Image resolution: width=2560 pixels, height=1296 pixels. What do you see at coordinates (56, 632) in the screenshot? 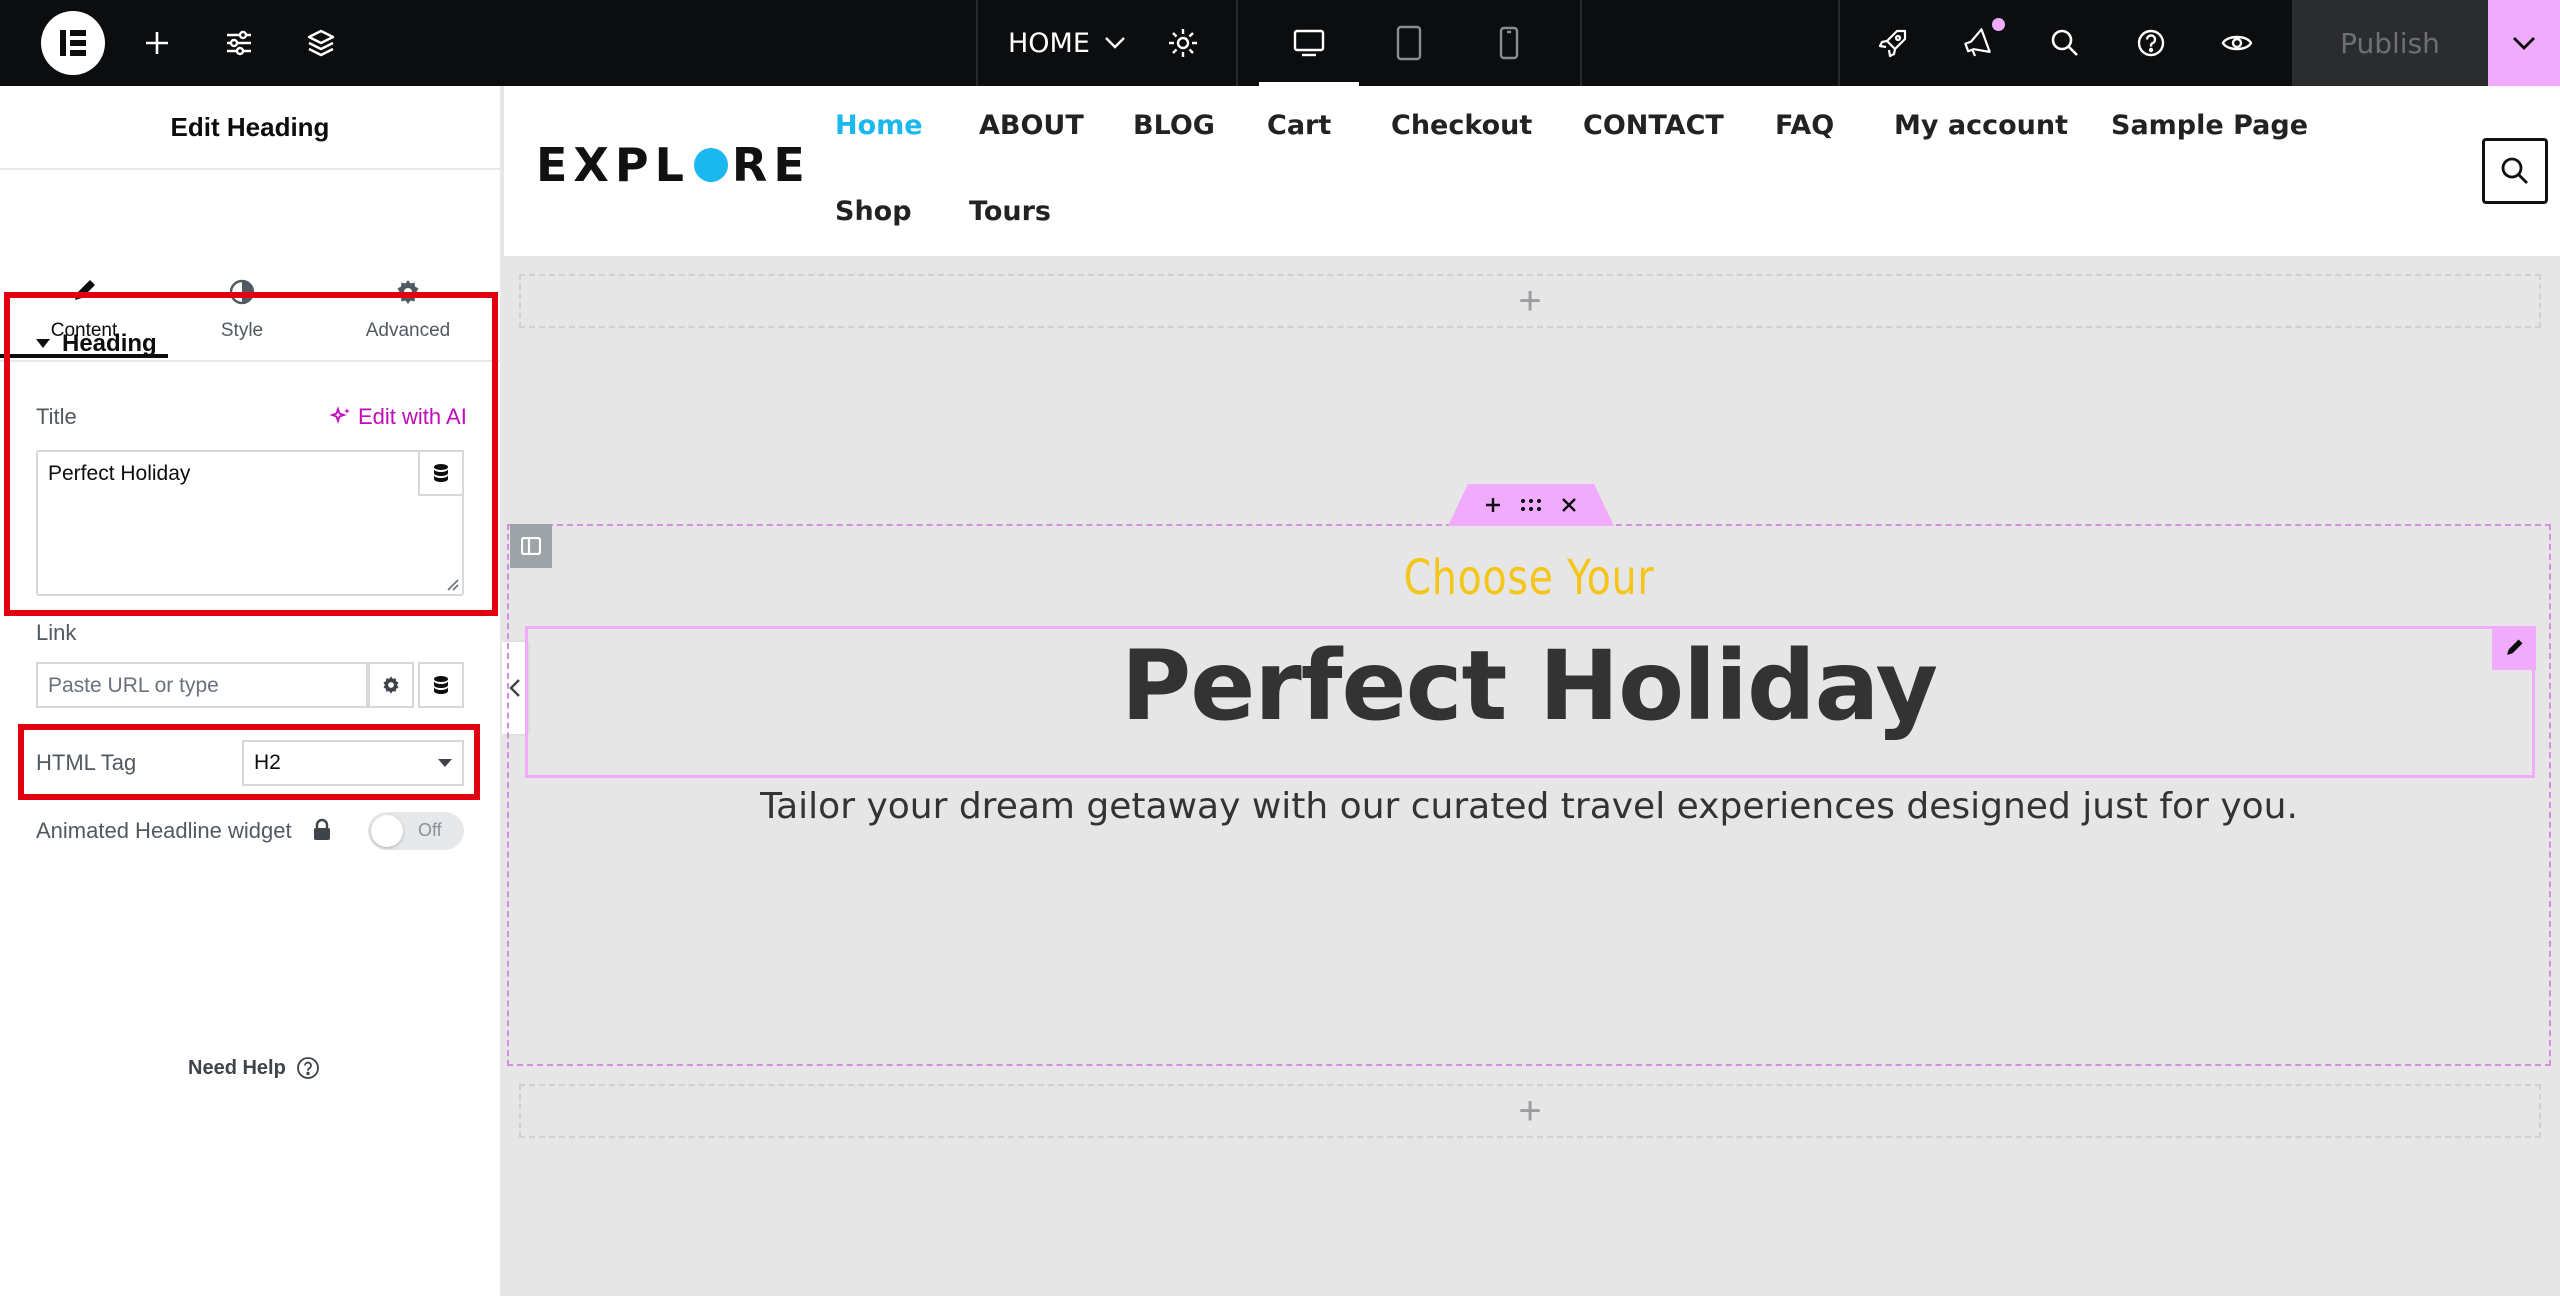
I see `link-label: Link` at bounding box center [56, 632].